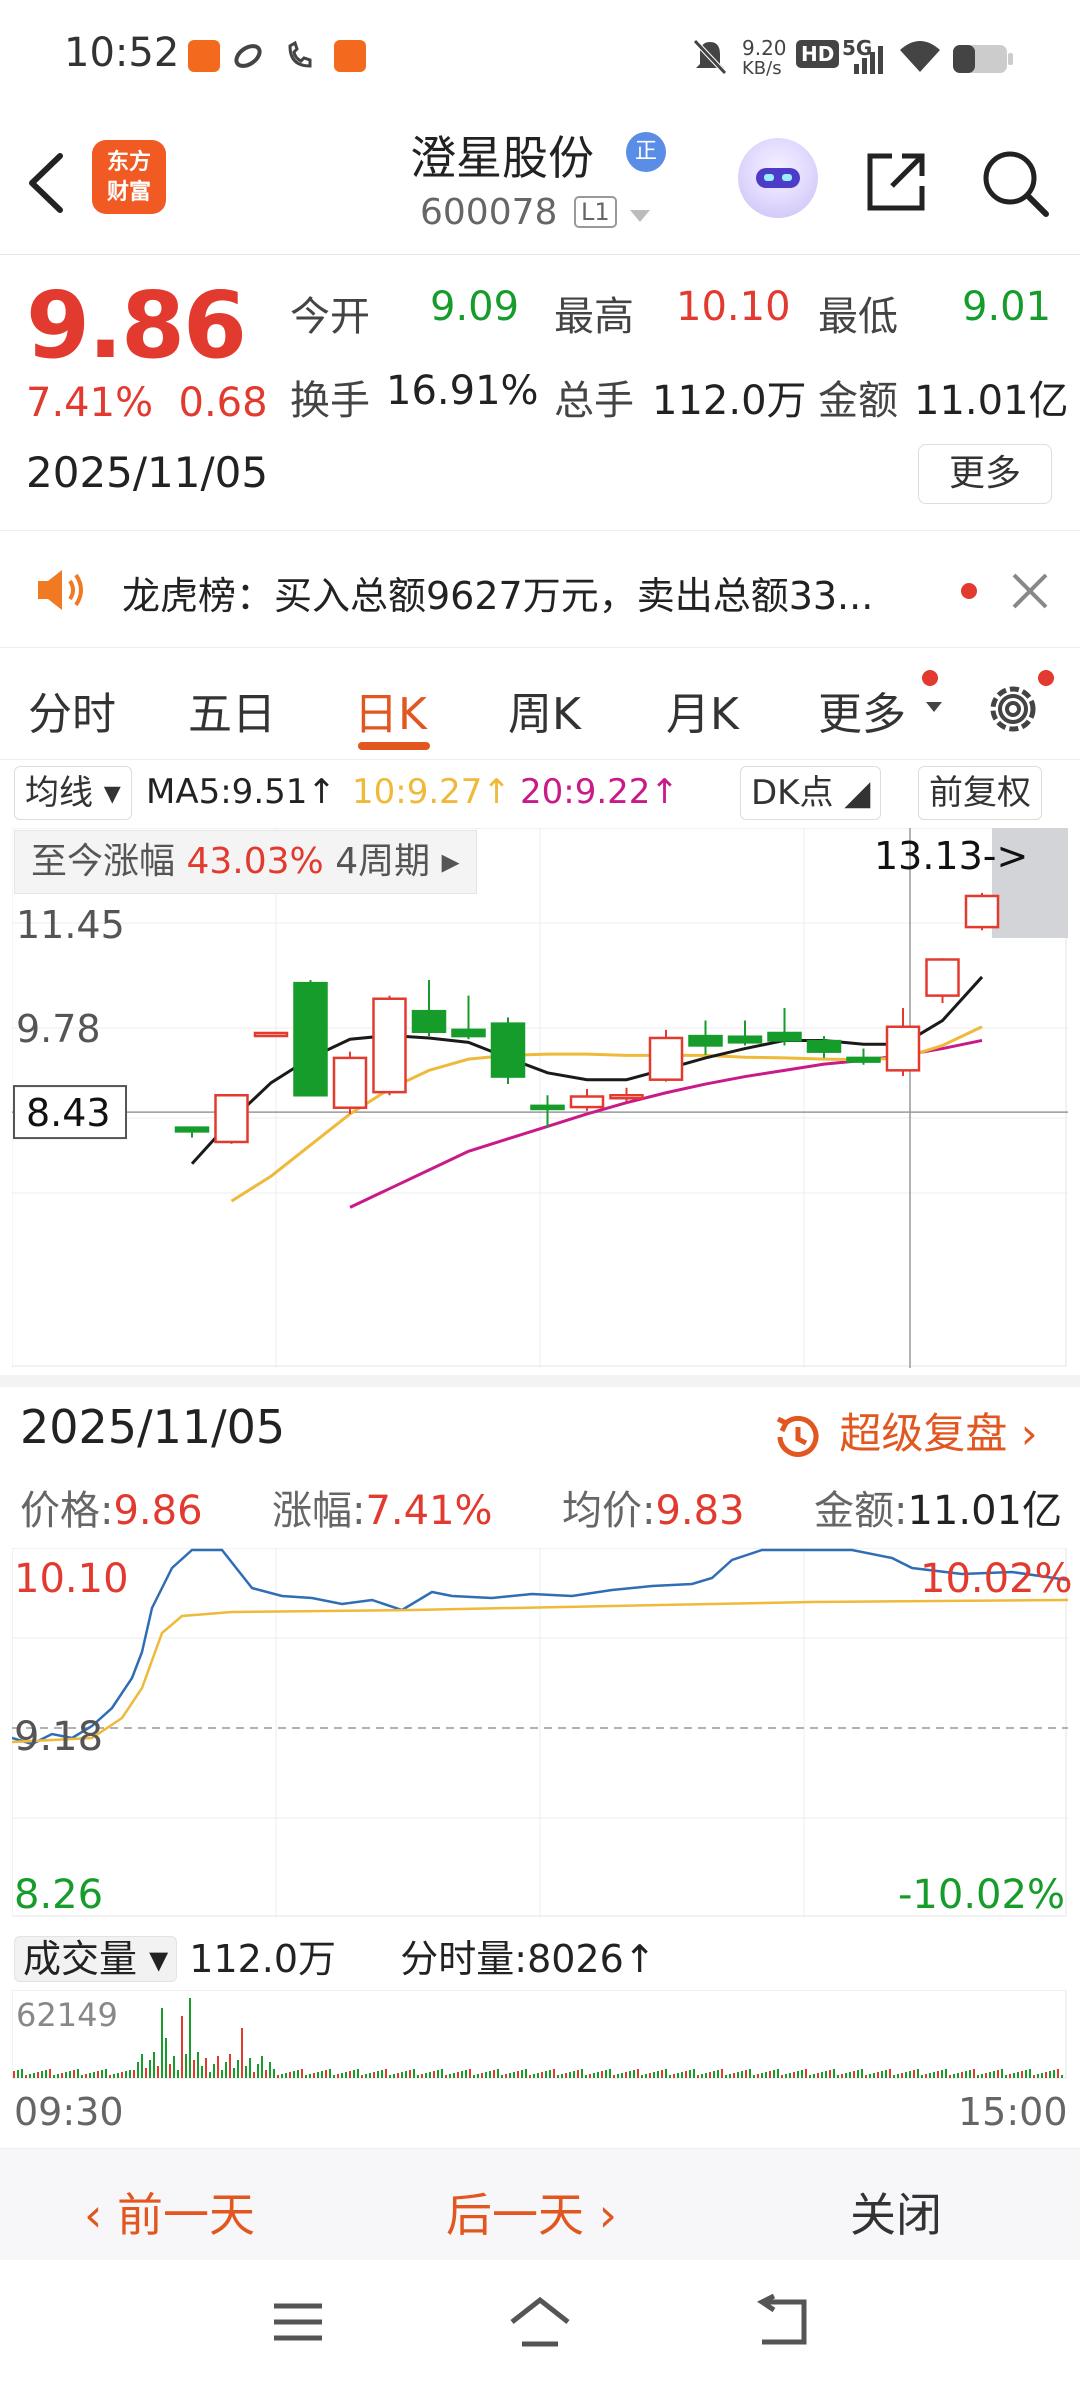  What do you see at coordinates (1015, 183) in the screenshot?
I see `search-icon` at bounding box center [1015, 183].